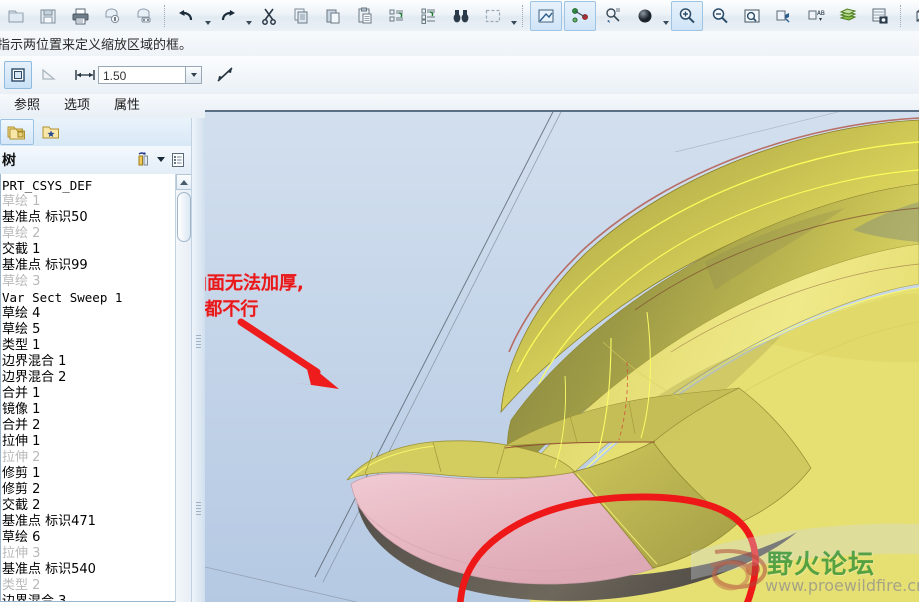 This screenshot has width=919, height=602. What do you see at coordinates (880, 16) in the screenshot?
I see `view-manager-icon` at bounding box center [880, 16].